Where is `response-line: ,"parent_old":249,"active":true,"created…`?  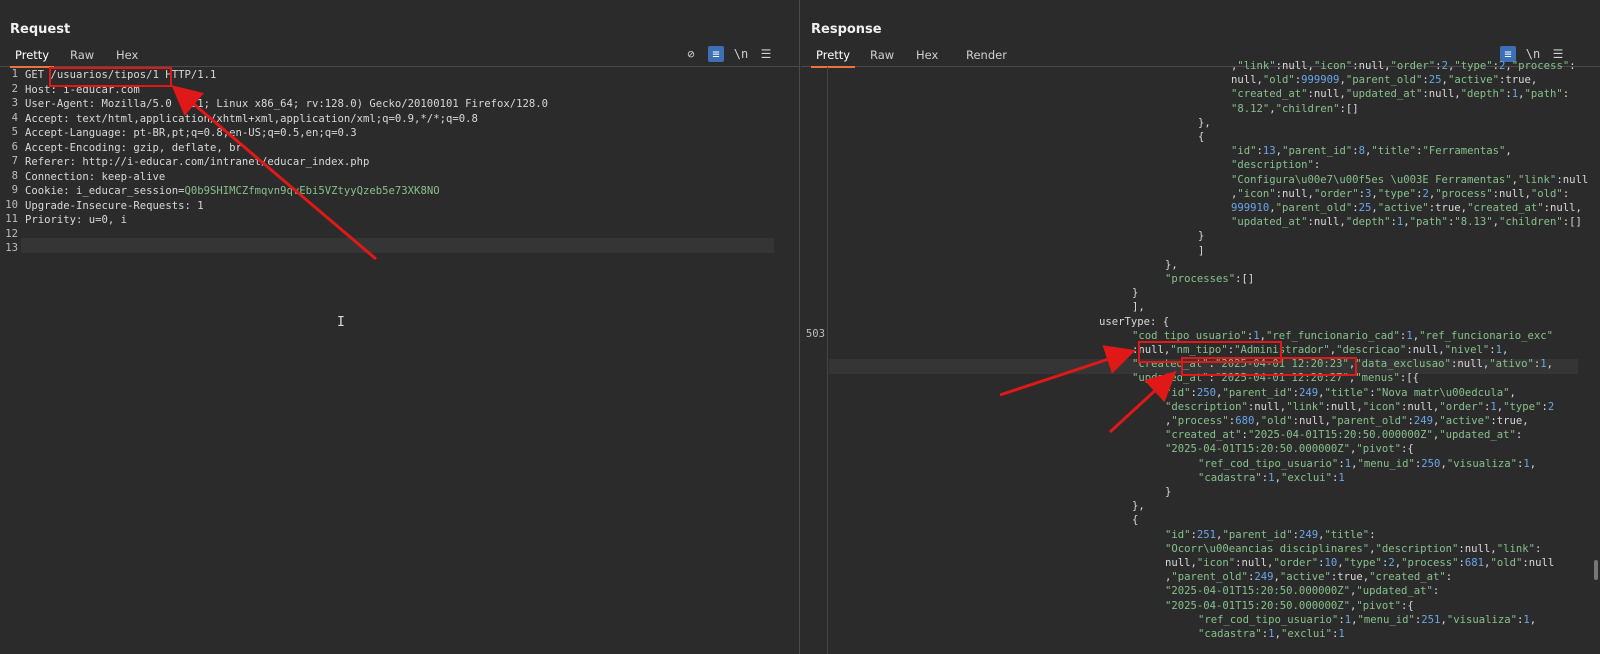
response-line: ,"parent_old":249,"active":true,"created… is located at coordinates (1309, 577).